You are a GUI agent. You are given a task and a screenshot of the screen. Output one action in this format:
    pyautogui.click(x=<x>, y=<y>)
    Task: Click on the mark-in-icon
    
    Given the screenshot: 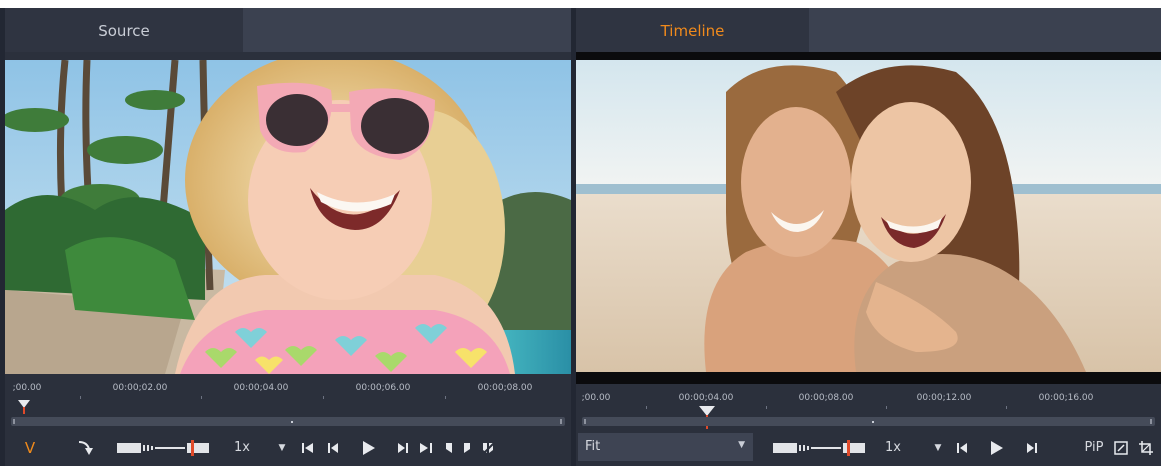 What is the action you would take?
    pyautogui.click(x=449, y=447)
    